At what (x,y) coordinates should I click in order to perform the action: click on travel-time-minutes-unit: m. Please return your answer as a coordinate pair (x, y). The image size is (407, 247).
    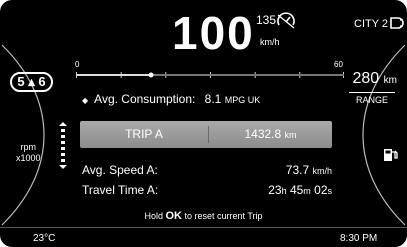
    Looking at the image, I should click on (307, 191).